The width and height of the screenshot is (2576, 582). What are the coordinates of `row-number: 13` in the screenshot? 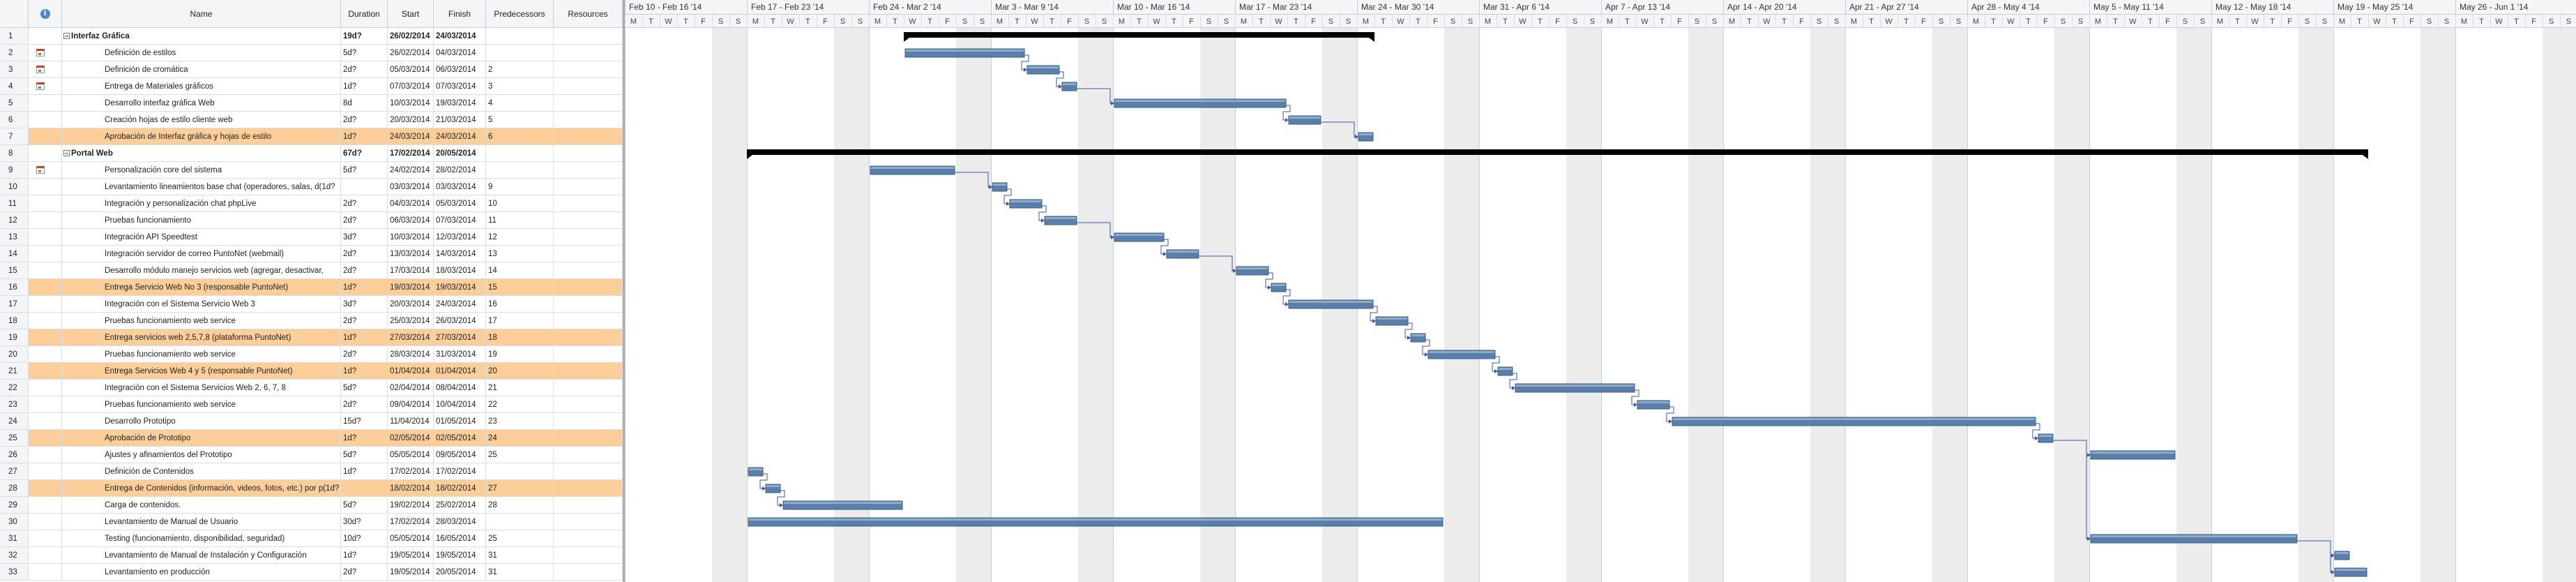 It's located at (14, 237).